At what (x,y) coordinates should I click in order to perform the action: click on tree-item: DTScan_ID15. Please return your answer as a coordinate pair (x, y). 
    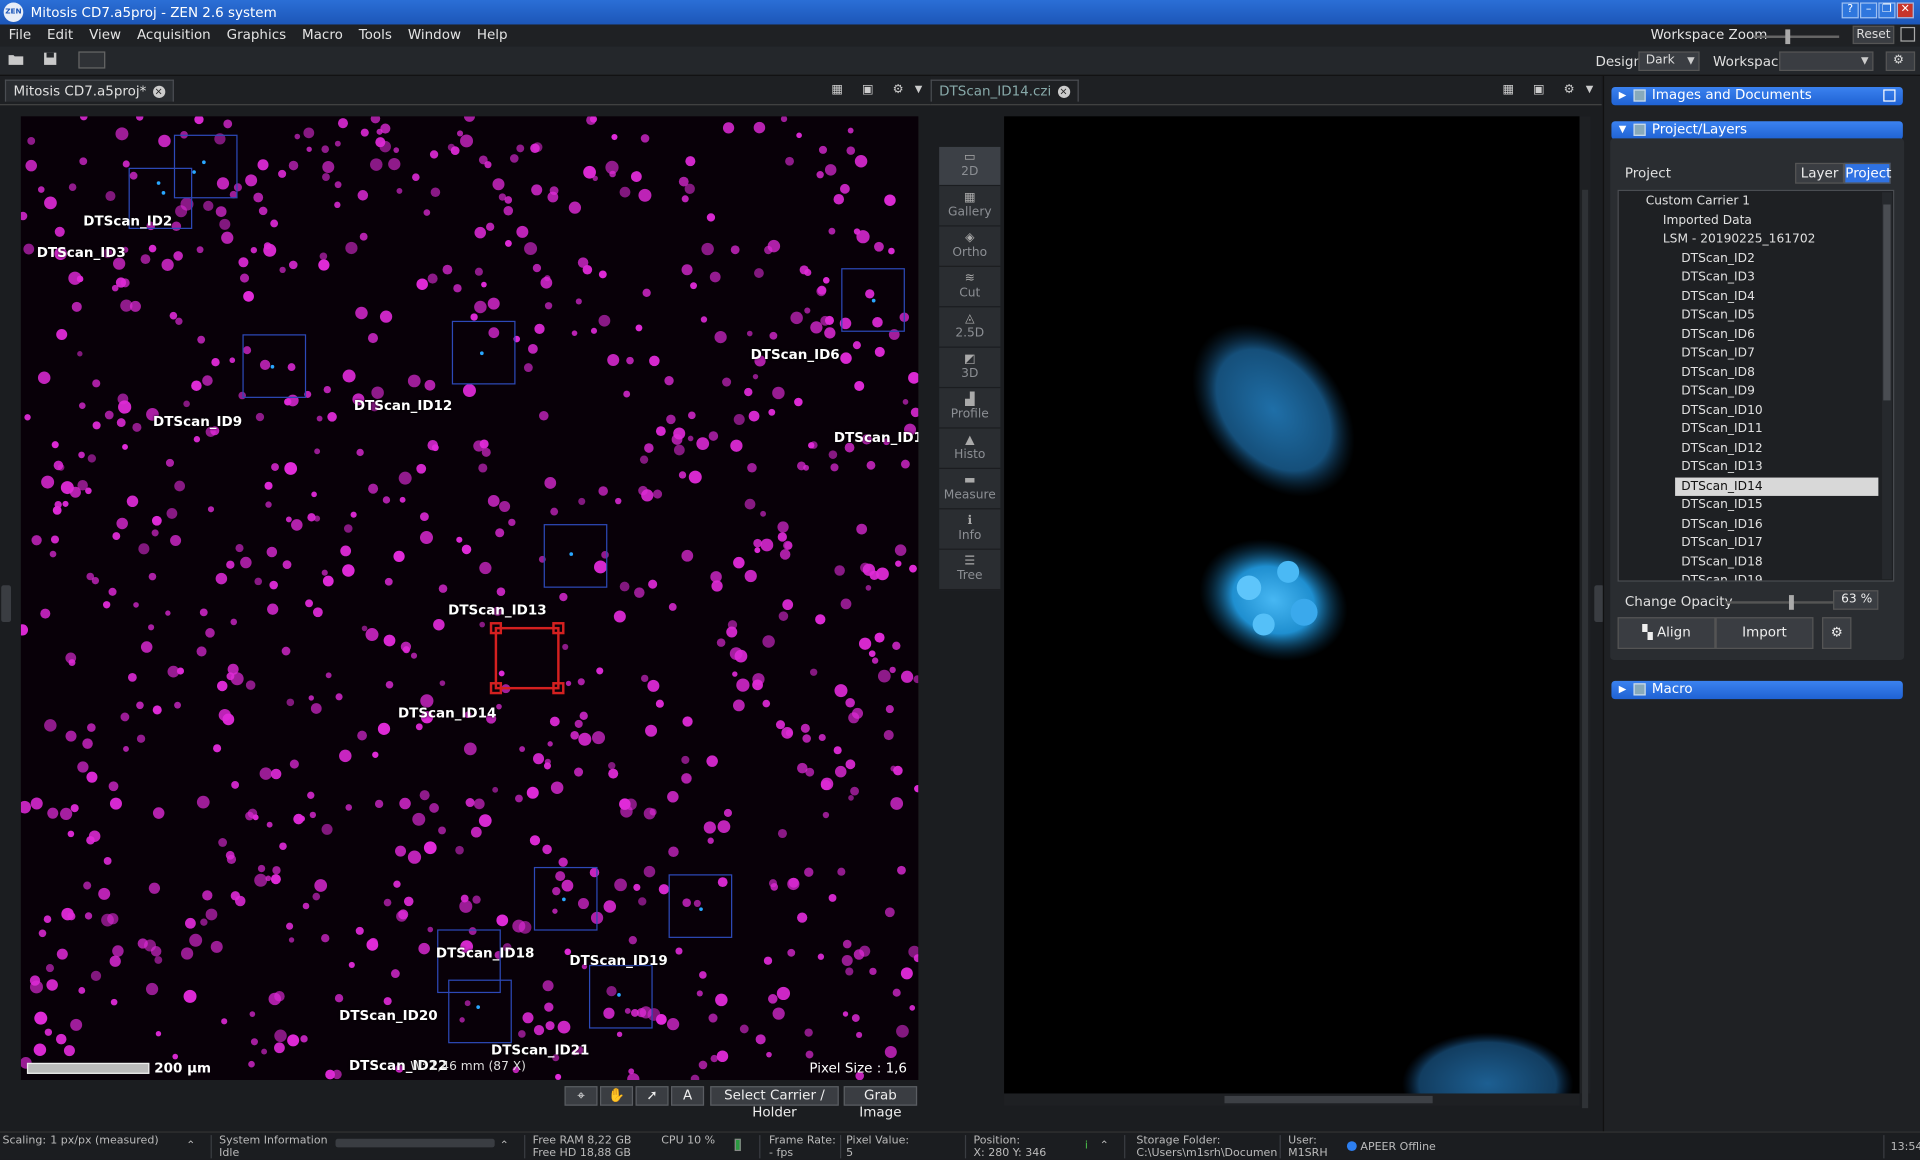
    Looking at the image, I should click on (1749, 505).